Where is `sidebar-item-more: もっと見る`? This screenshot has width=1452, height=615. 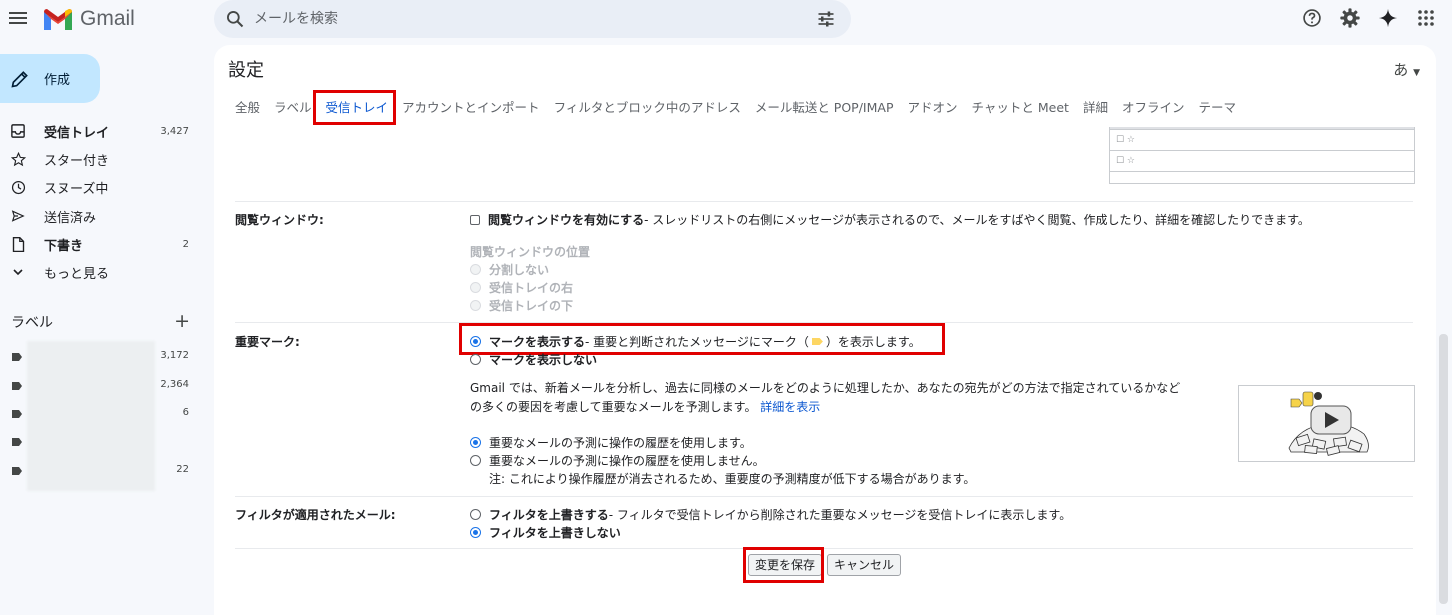
sidebar-item-more: もっと見る is located at coordinates (100, 272).